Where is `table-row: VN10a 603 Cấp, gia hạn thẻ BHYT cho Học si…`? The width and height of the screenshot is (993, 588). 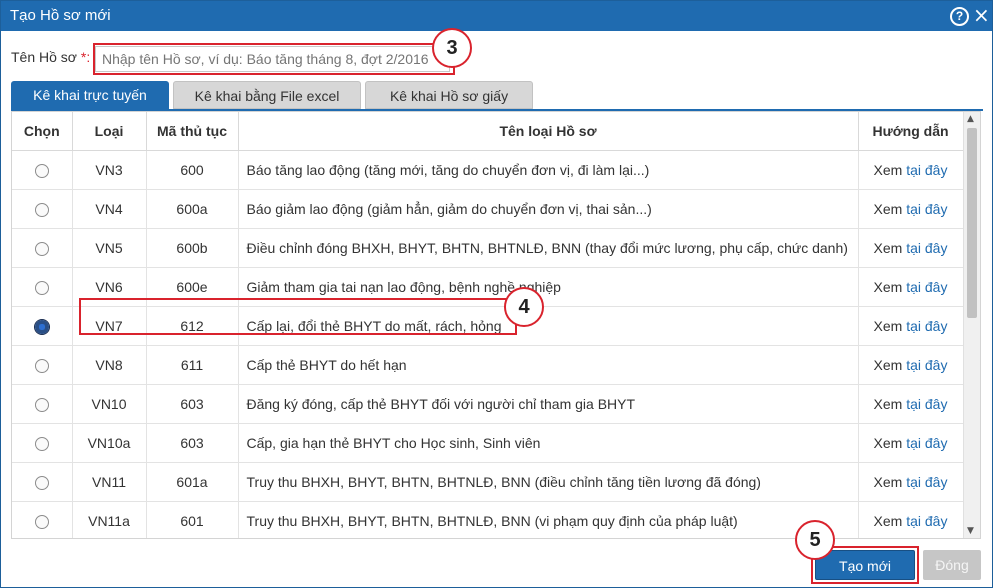
table-row: VN10a 603 Cấp, gia hạn thẻ BHYT cho Học si… is located at coordinates (488, 443).